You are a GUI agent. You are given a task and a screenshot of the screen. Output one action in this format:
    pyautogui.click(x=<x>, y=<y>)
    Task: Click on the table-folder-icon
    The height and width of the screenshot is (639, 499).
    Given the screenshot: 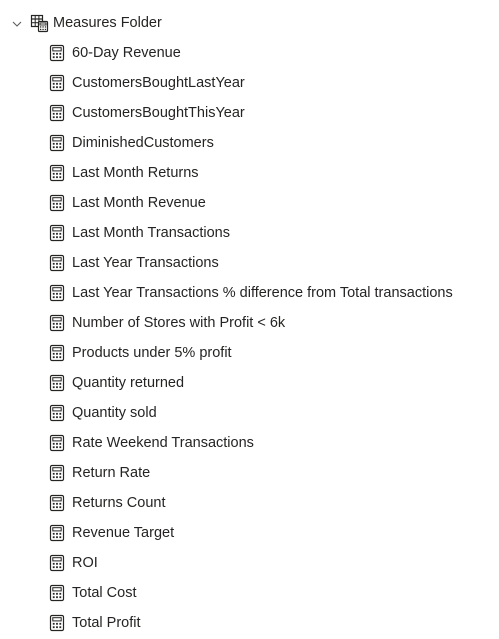 What is the action you would take?
    pyautogui.click(x=39, y=23)
    